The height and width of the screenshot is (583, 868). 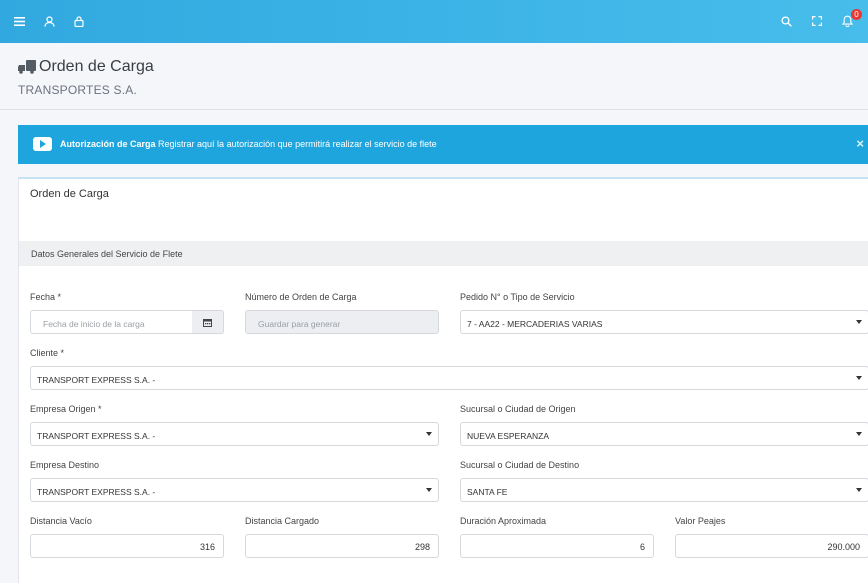 I want to click on truck-icon, so click(x=27, y=69).